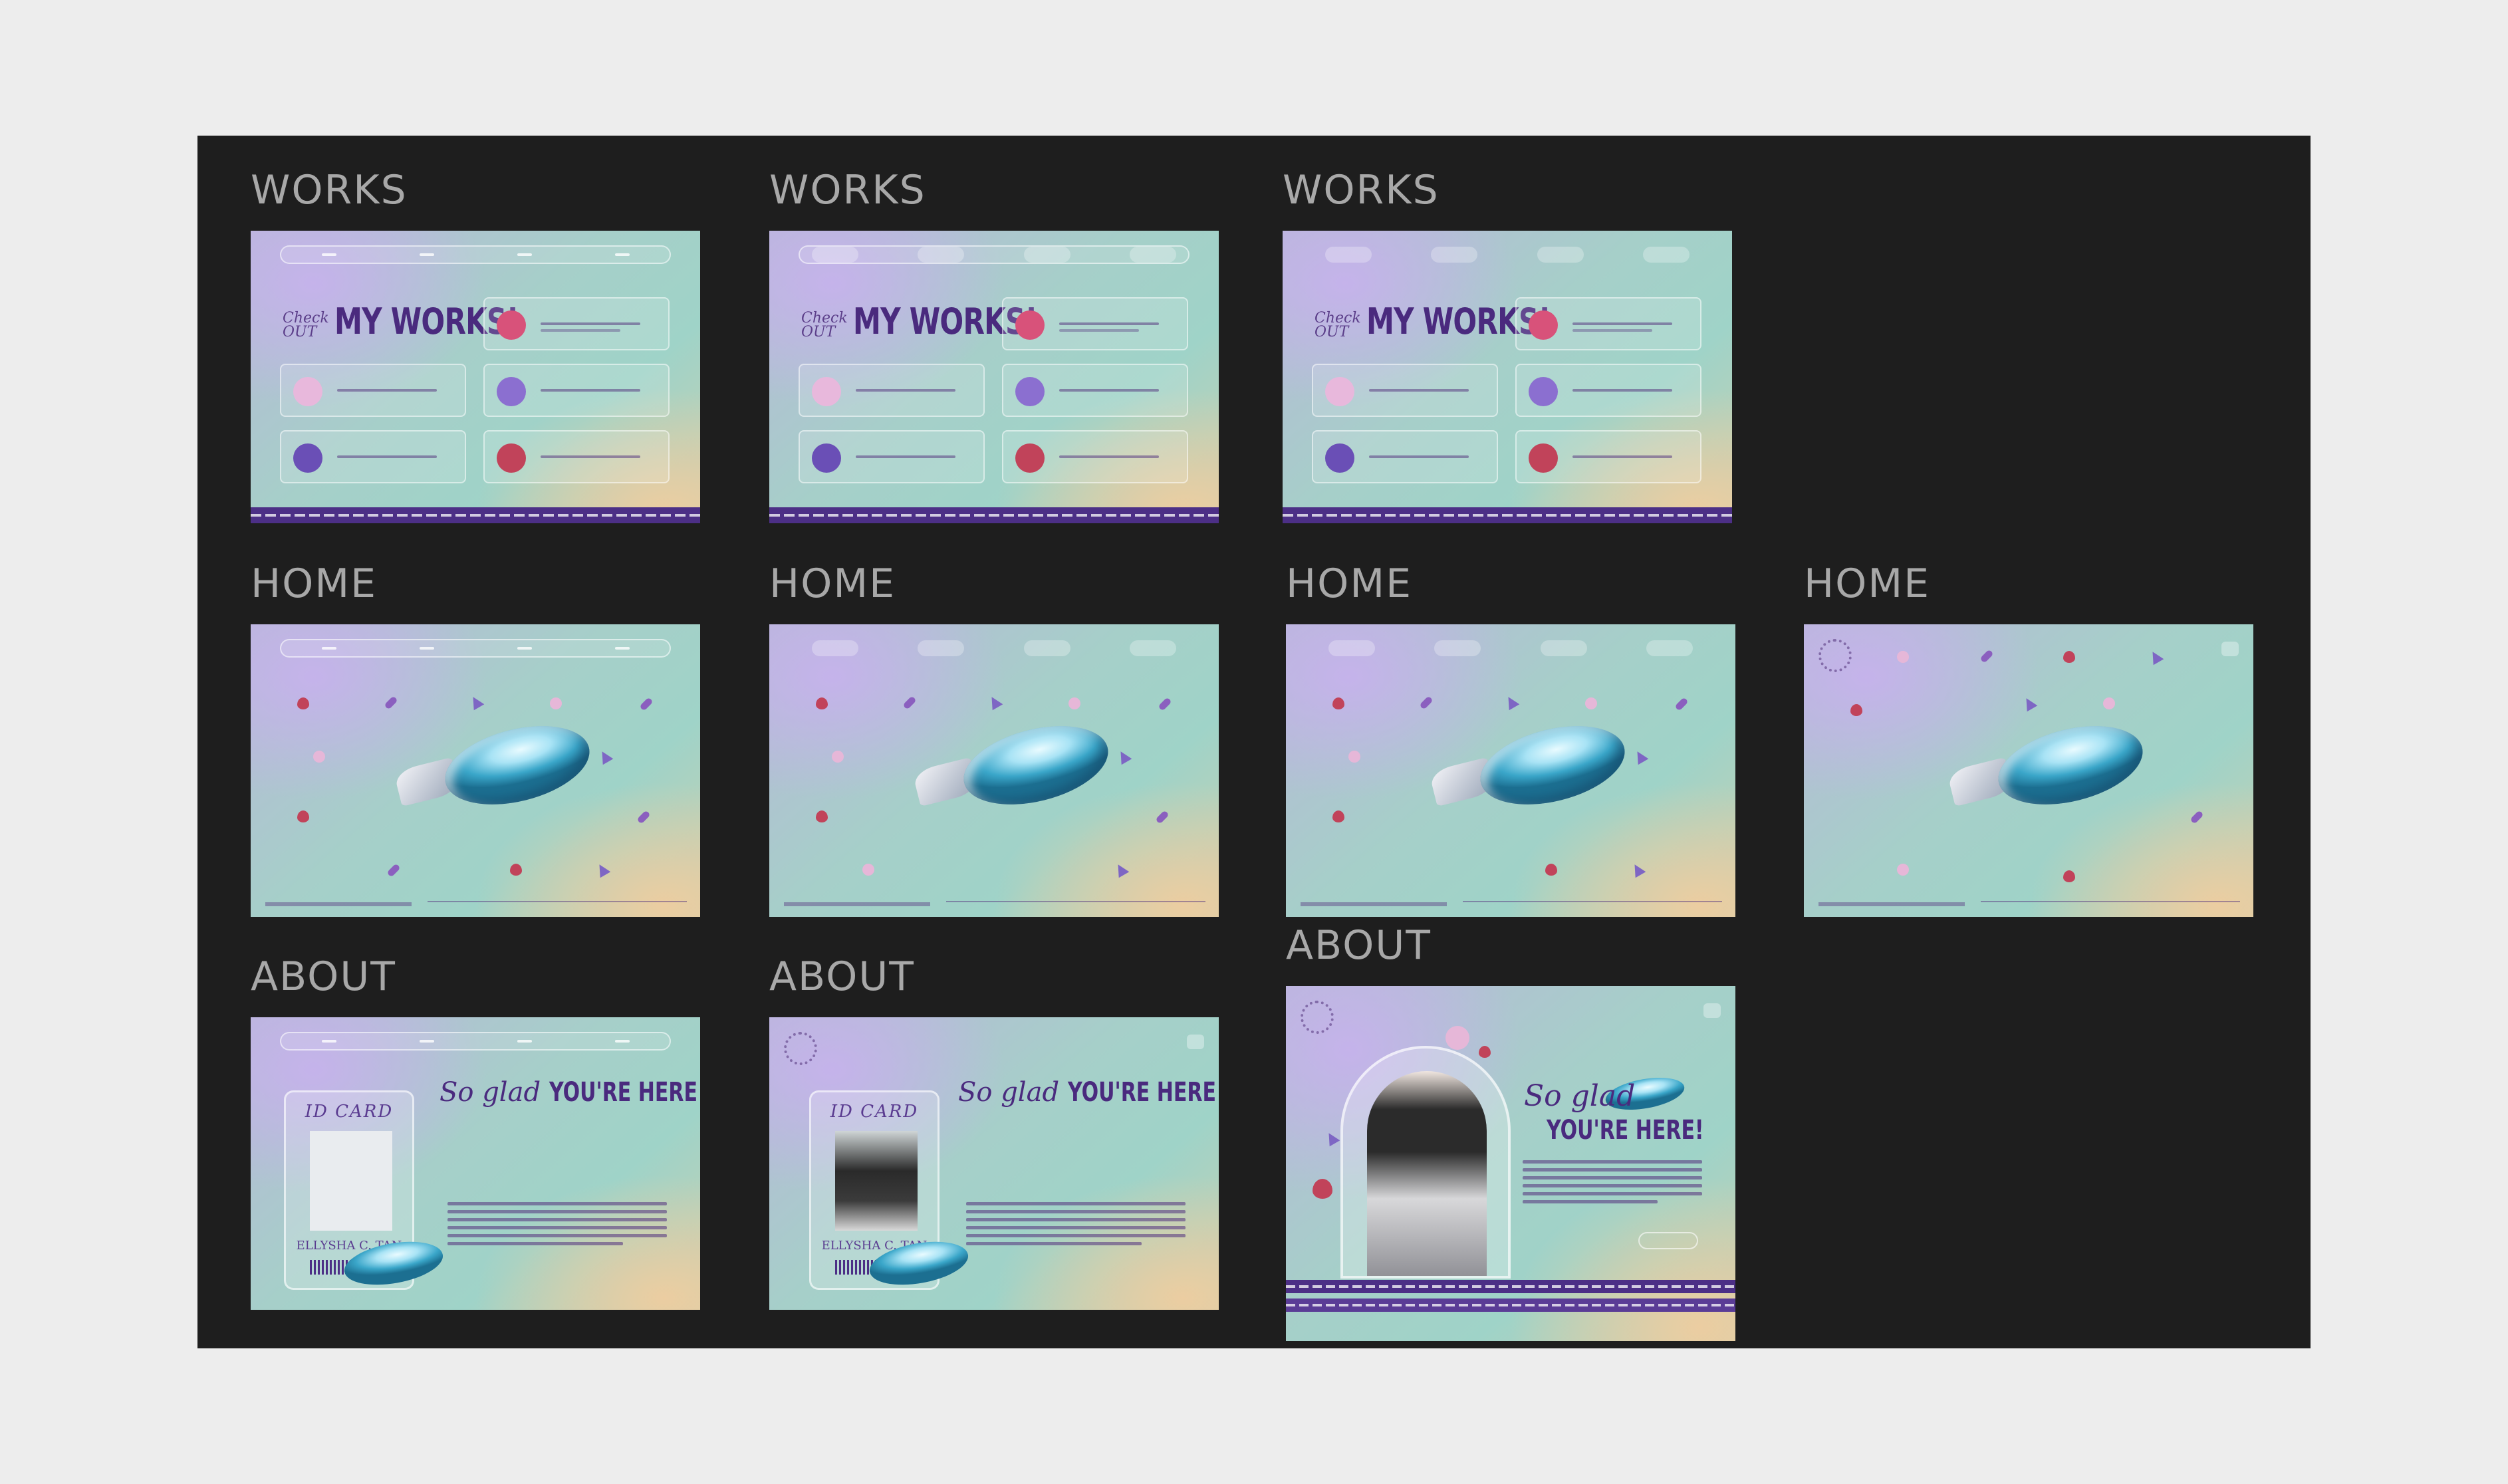 Image resolution: width=2508 pixels, height=1484 pixels. Describe the element at coordinates (1510, 771) in the screenshot. I see `frame-home-tablet-alt` at that location.